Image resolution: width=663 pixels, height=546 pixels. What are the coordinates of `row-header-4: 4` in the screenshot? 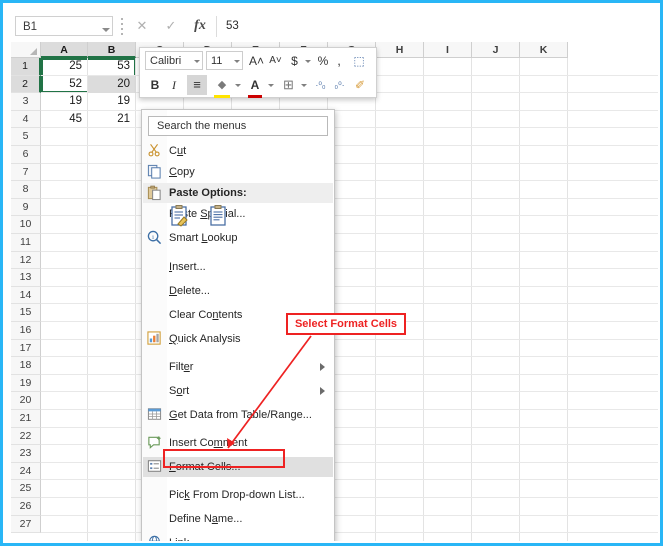 It's located at (26, 119).